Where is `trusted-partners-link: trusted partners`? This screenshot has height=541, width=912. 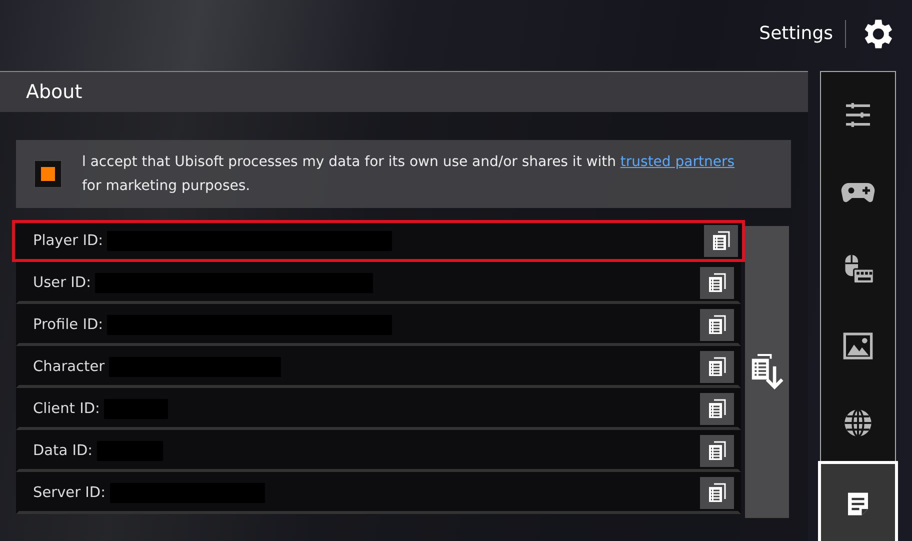
trusted-partners-link: trusted partners is located at coordinates (677, 162).